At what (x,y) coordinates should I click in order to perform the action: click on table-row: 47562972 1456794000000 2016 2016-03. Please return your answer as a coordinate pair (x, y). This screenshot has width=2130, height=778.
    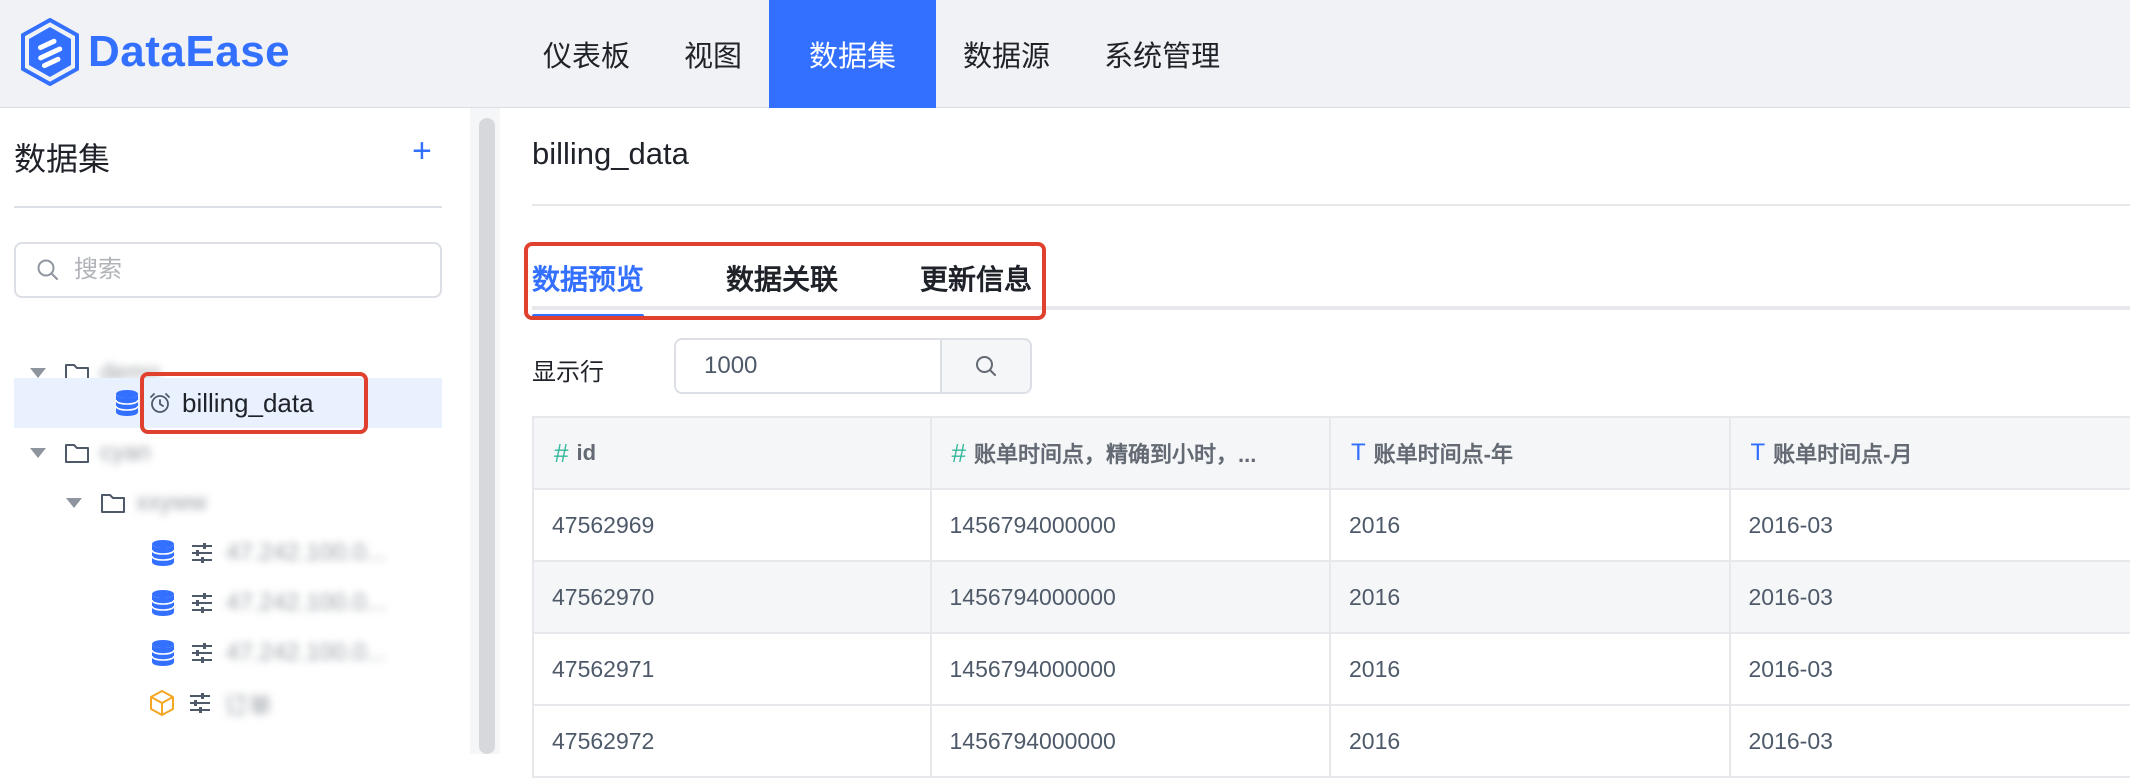
    Looking at the image, I should click on (1332, 742).